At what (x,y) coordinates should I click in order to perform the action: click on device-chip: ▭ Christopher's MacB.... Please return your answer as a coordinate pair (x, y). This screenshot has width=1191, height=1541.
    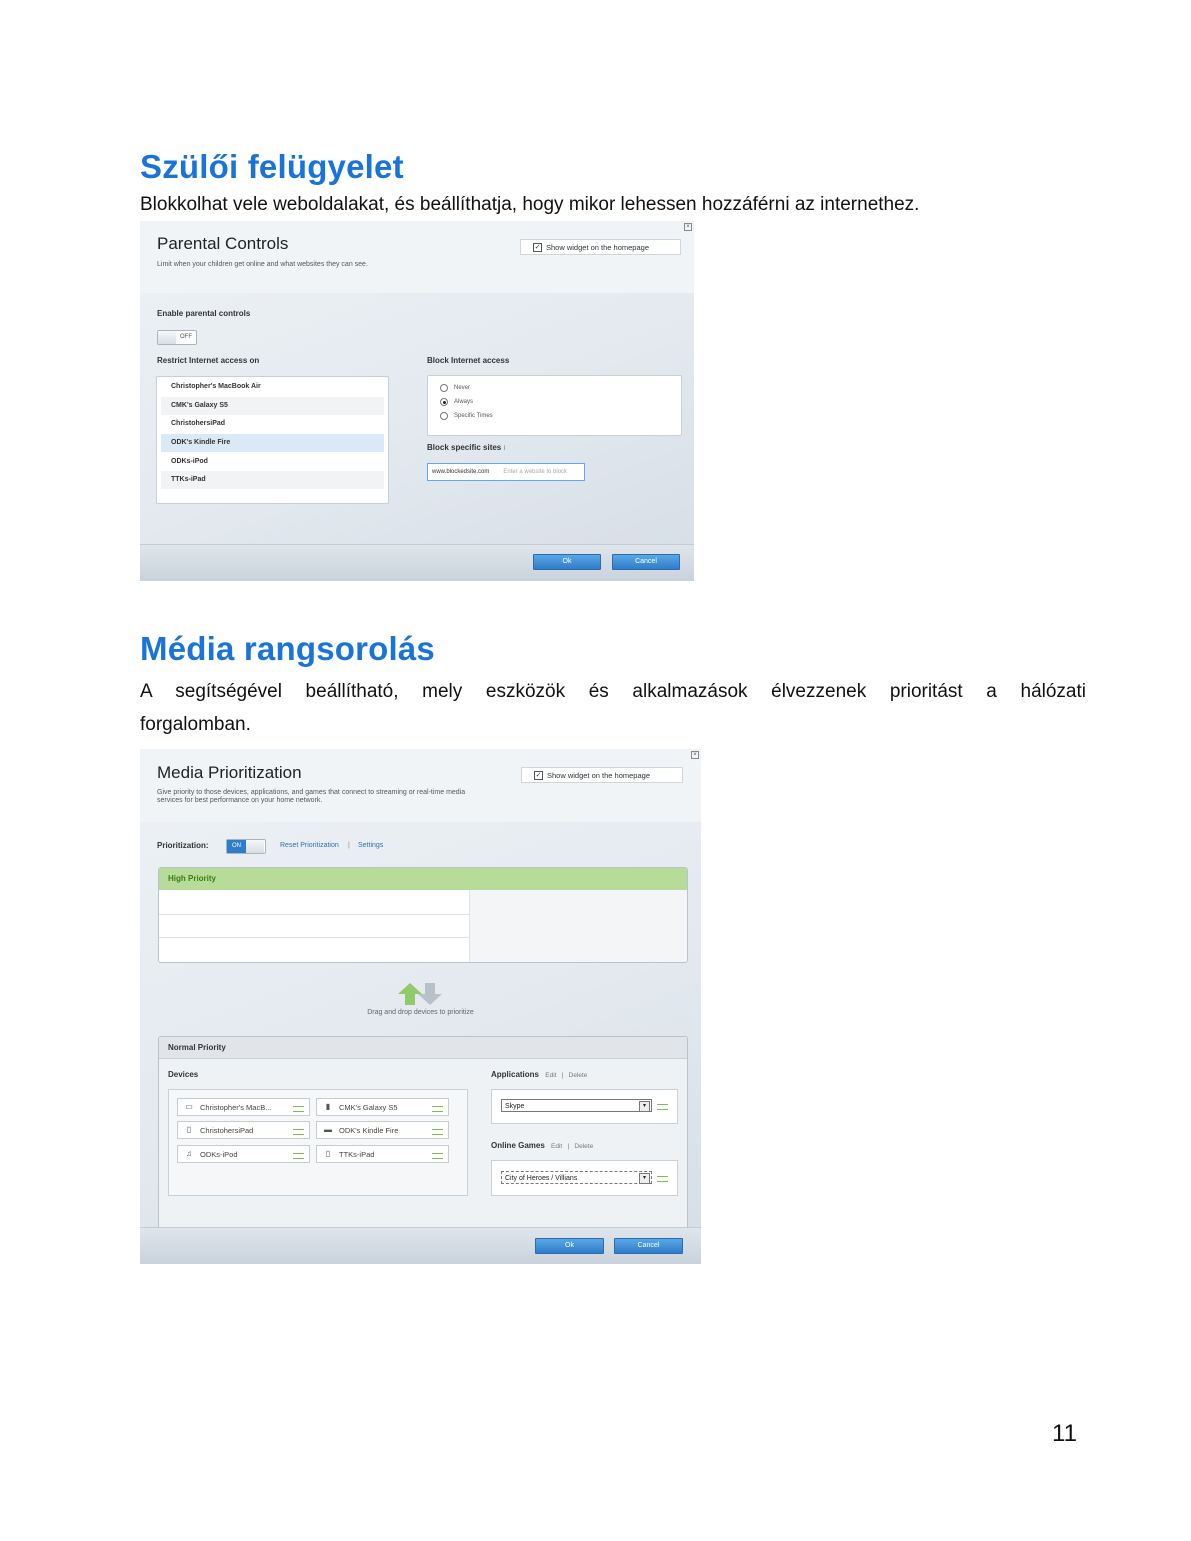
    Looking at the image, I should click on (243, 1107).